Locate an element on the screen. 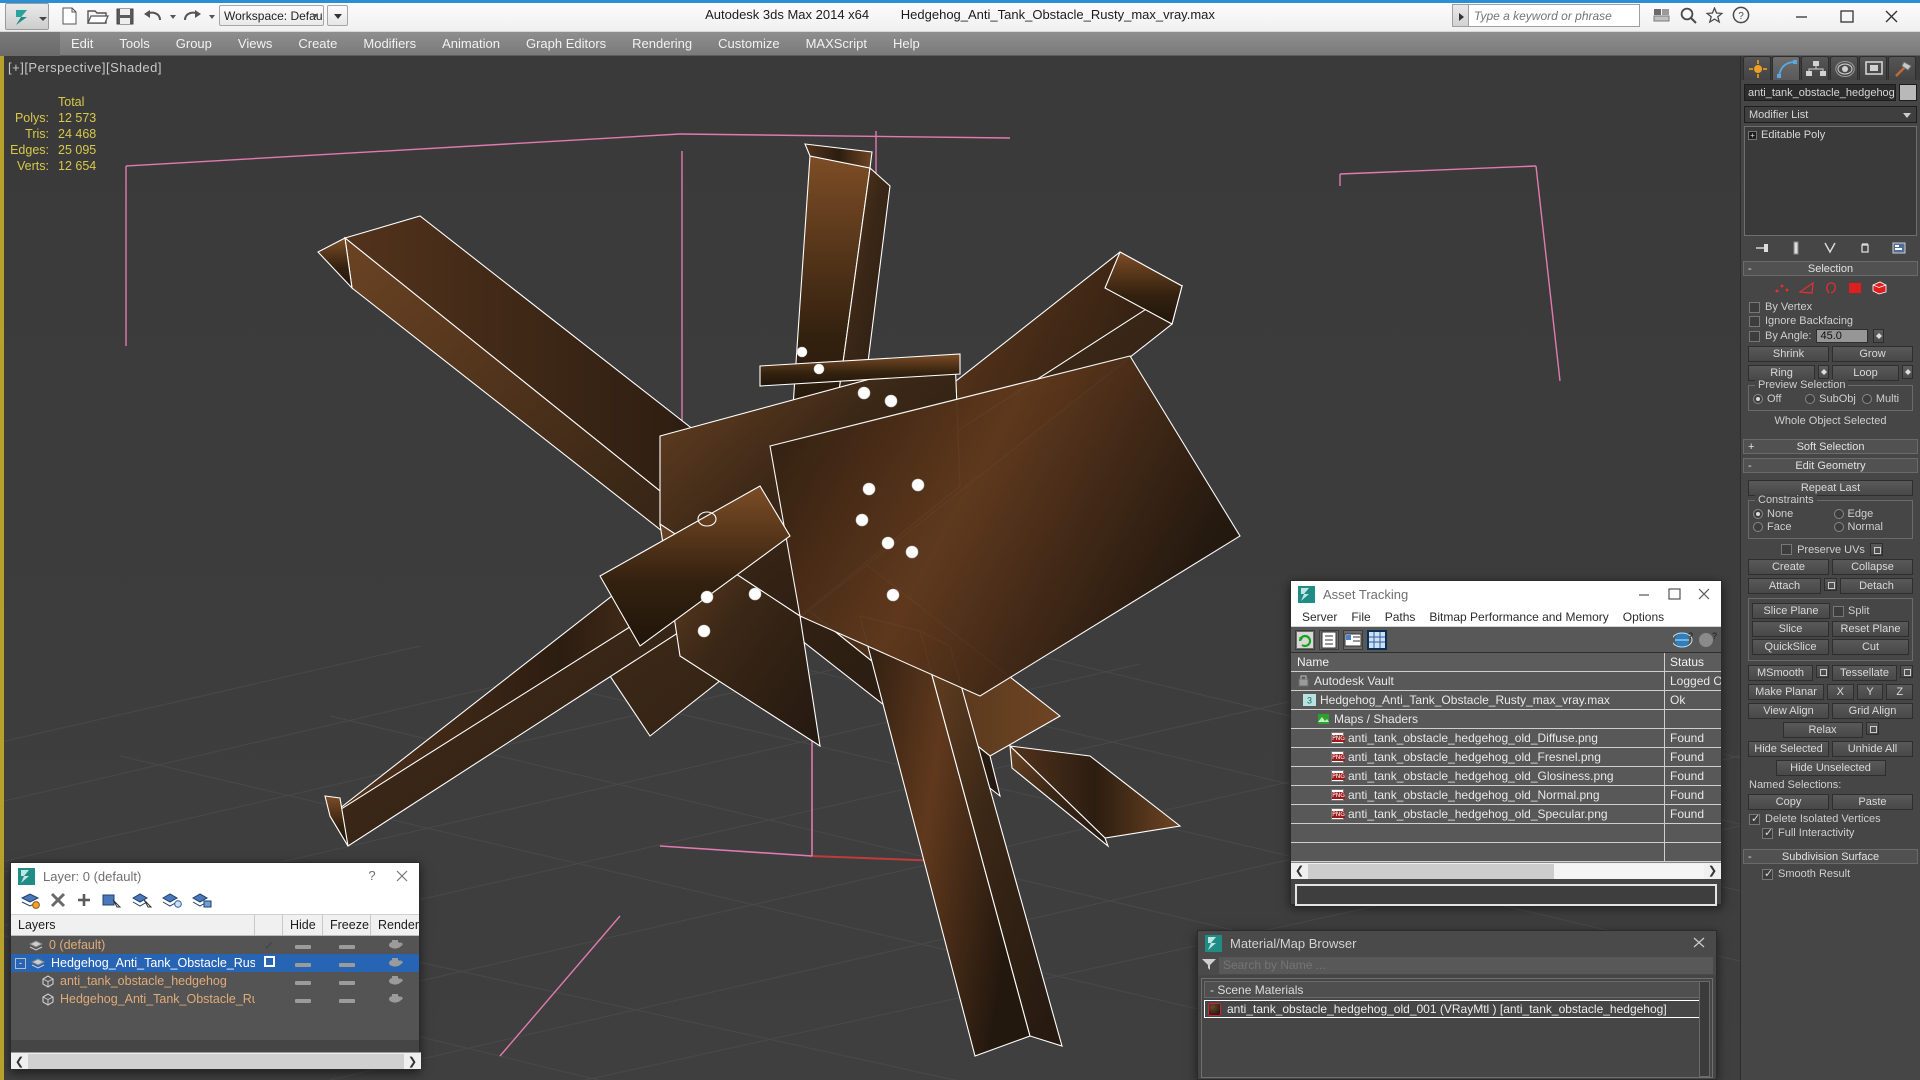 The height and width of the screenshot is (1080, 1920). preview-multi-radio: Multi is located at coordinates (1884, 399).